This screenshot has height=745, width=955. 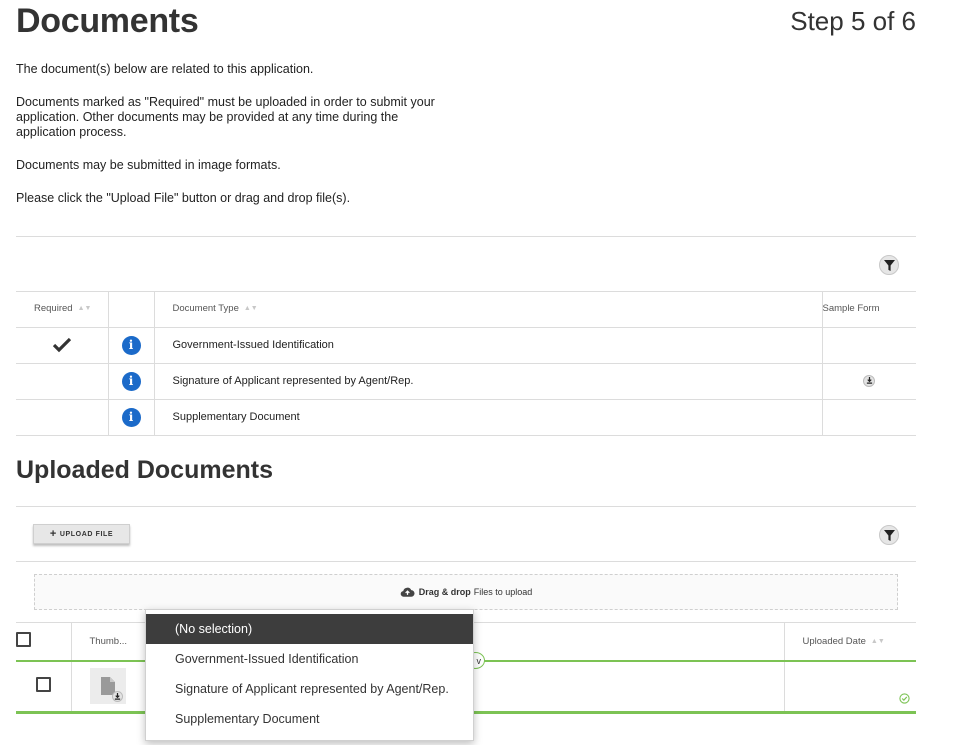 I want to click on column-label: Uploaded Date, so click(x=834, y=641).